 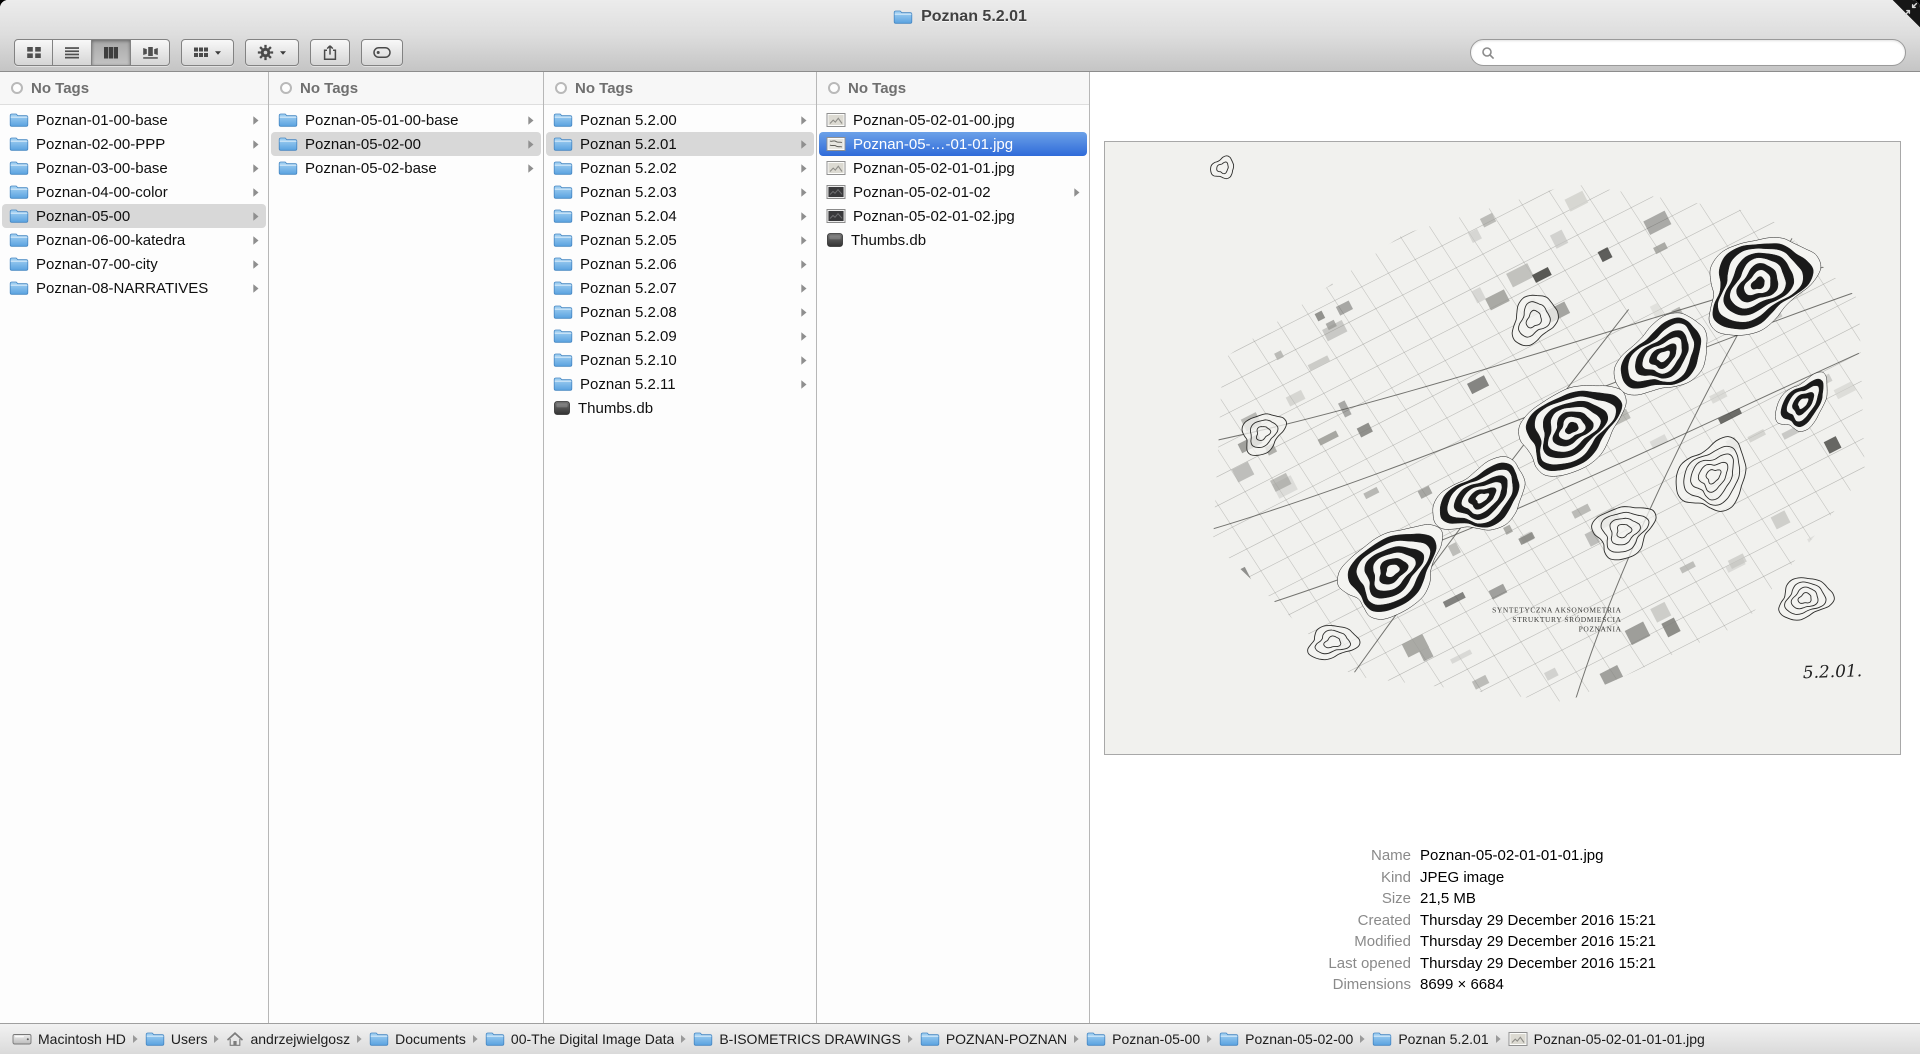 I want to click on file-info-row: Created Thursday 29 December 2016 15:21, so click(x=1497, y=921).